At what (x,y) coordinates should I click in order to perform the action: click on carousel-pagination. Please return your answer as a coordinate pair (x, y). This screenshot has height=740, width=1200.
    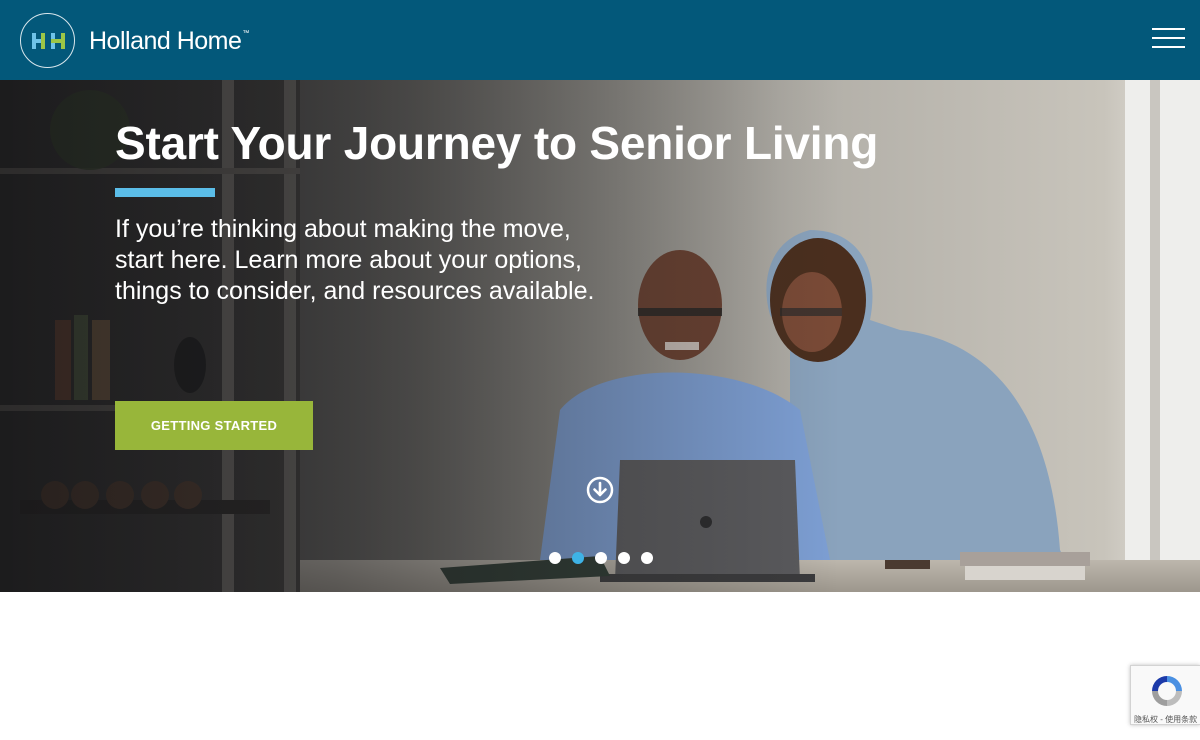
    Looking at the image, I should click on (601, 558).